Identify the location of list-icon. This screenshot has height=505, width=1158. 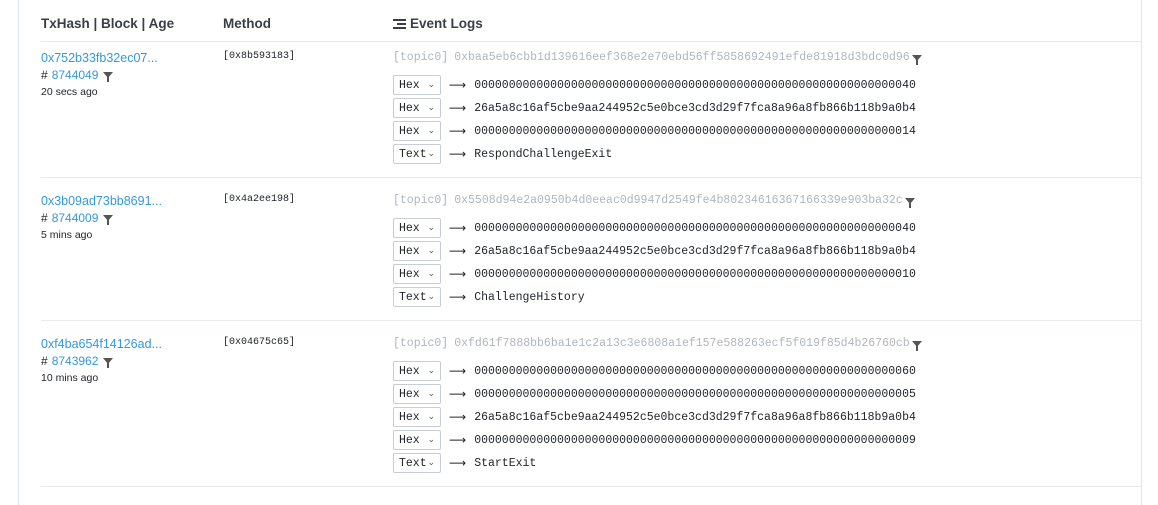
(399, 23).